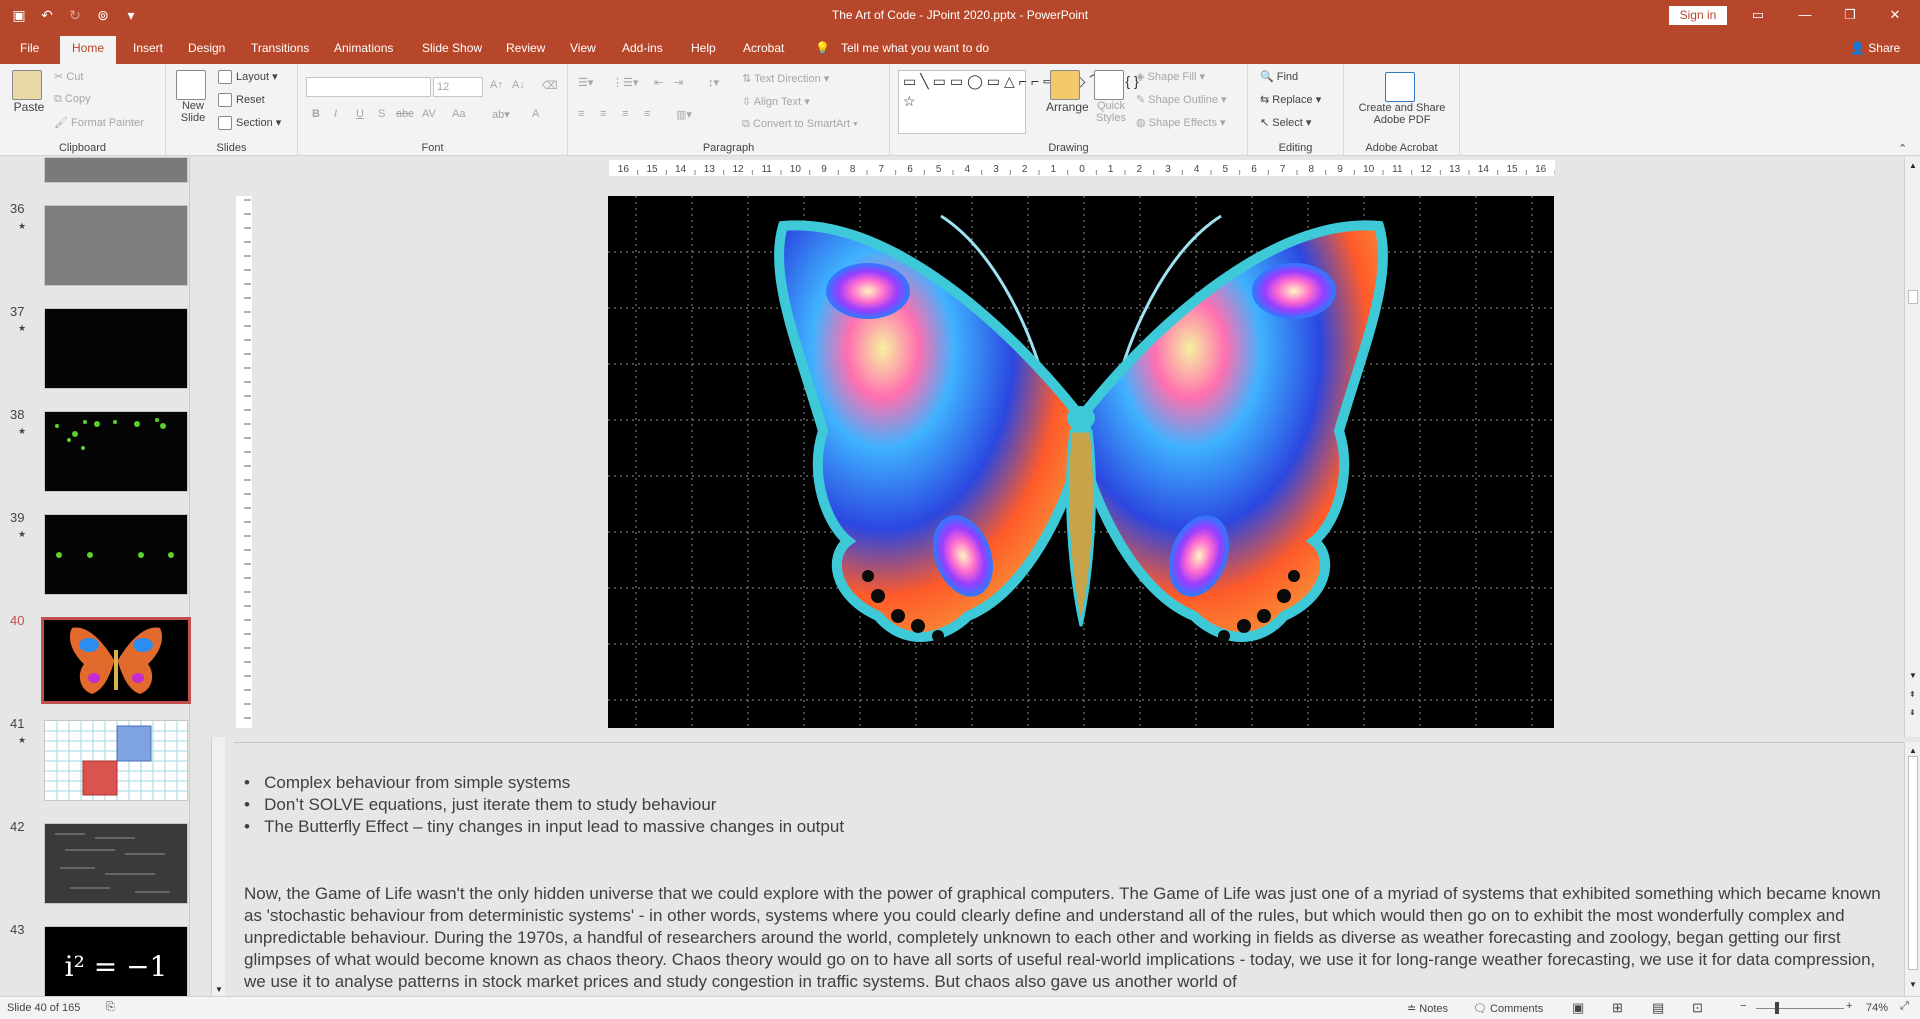 Image resolution: width=1920 pixels, height=1019 pixels. What do you see at coordinates (583, 48) in the screenshot?
I see `tab-view: View` at bounding box center [583, 48].